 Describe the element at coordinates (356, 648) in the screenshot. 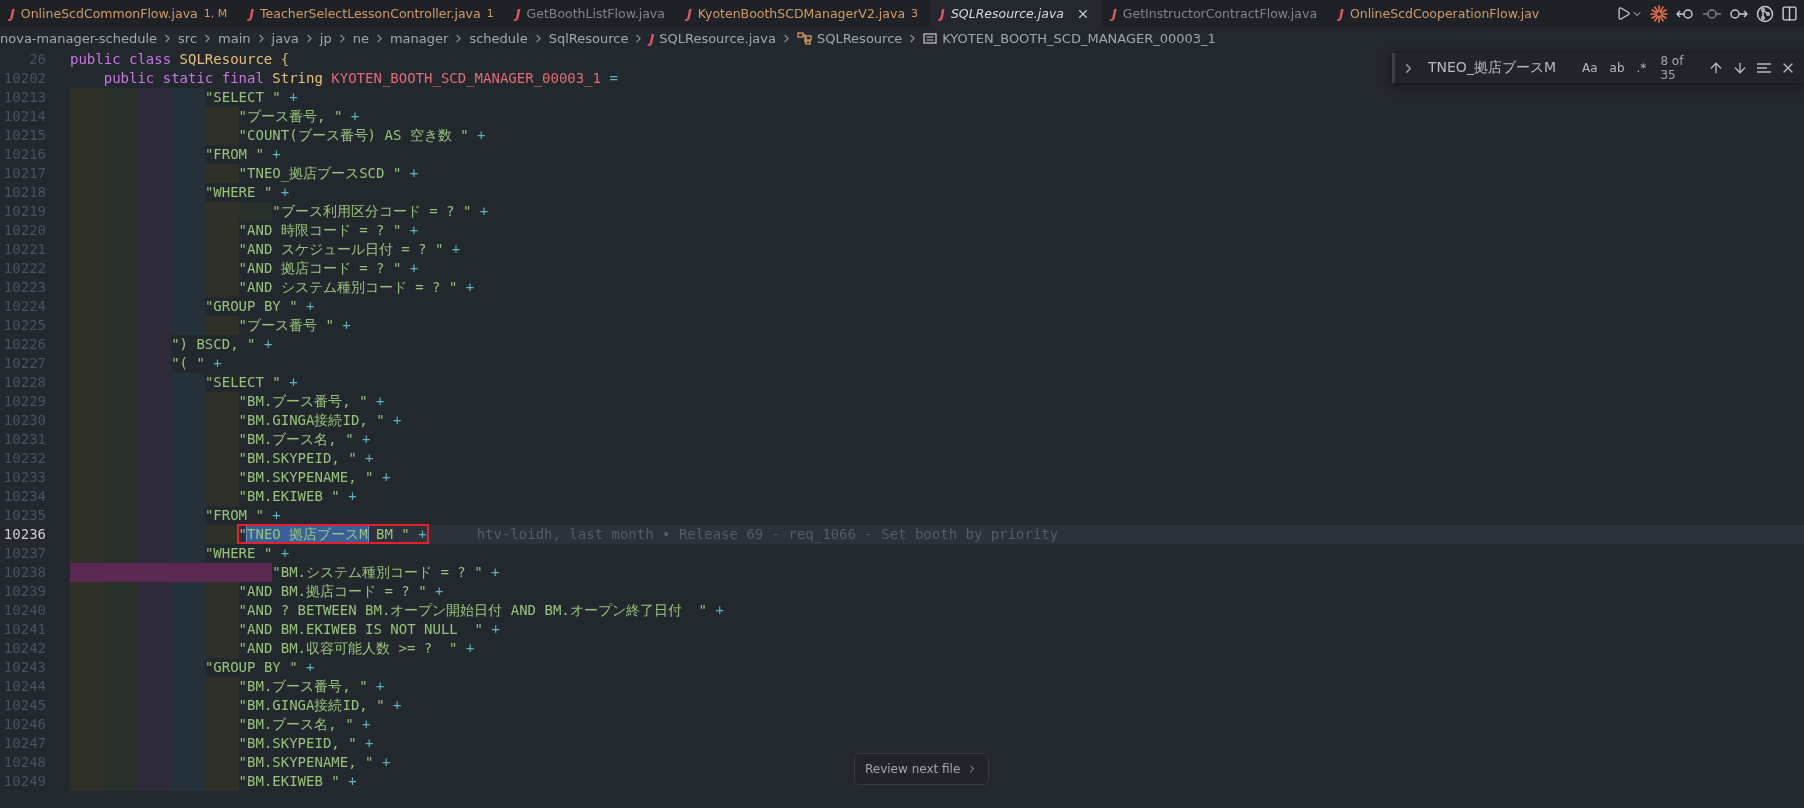

I see `code-line: "AND BM.収容可能人数 >= ? " +` at that location.